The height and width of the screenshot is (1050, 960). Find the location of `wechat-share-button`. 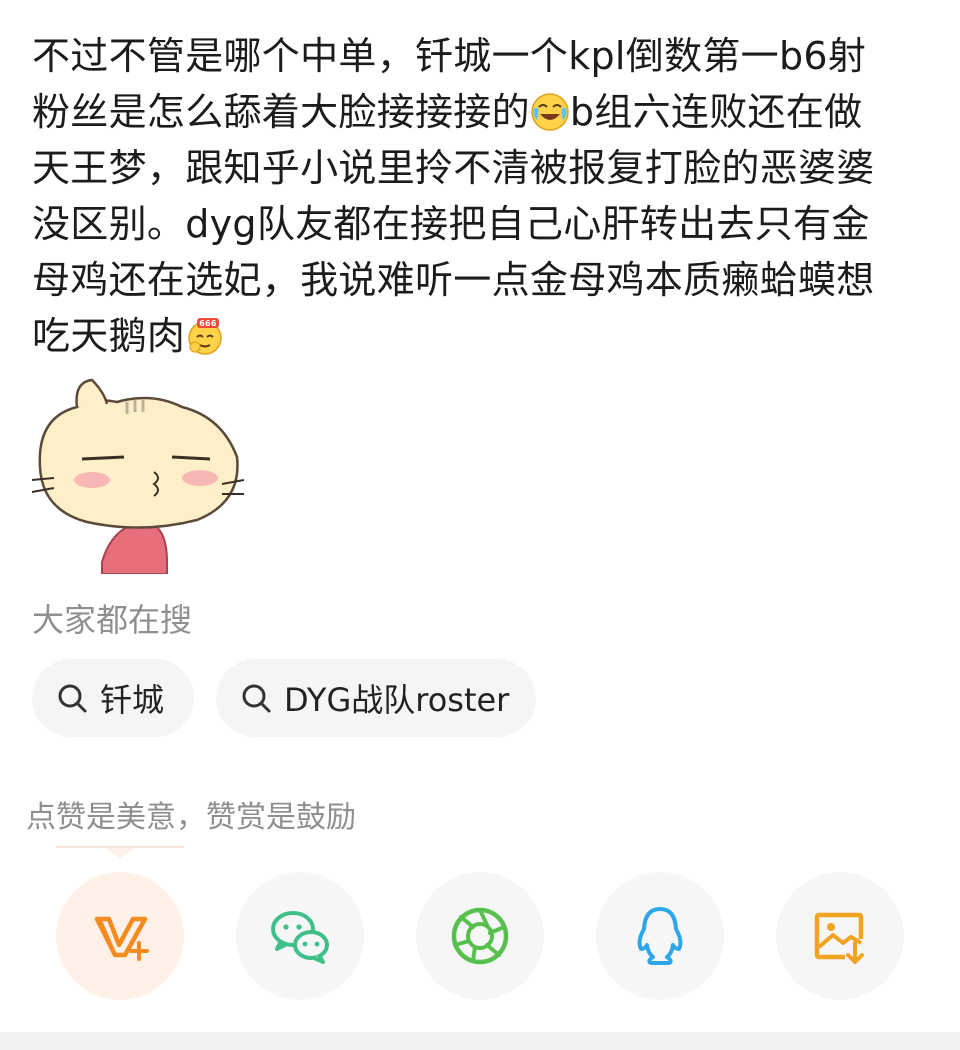

wechat-share-button is located at coordinates (300, 936).